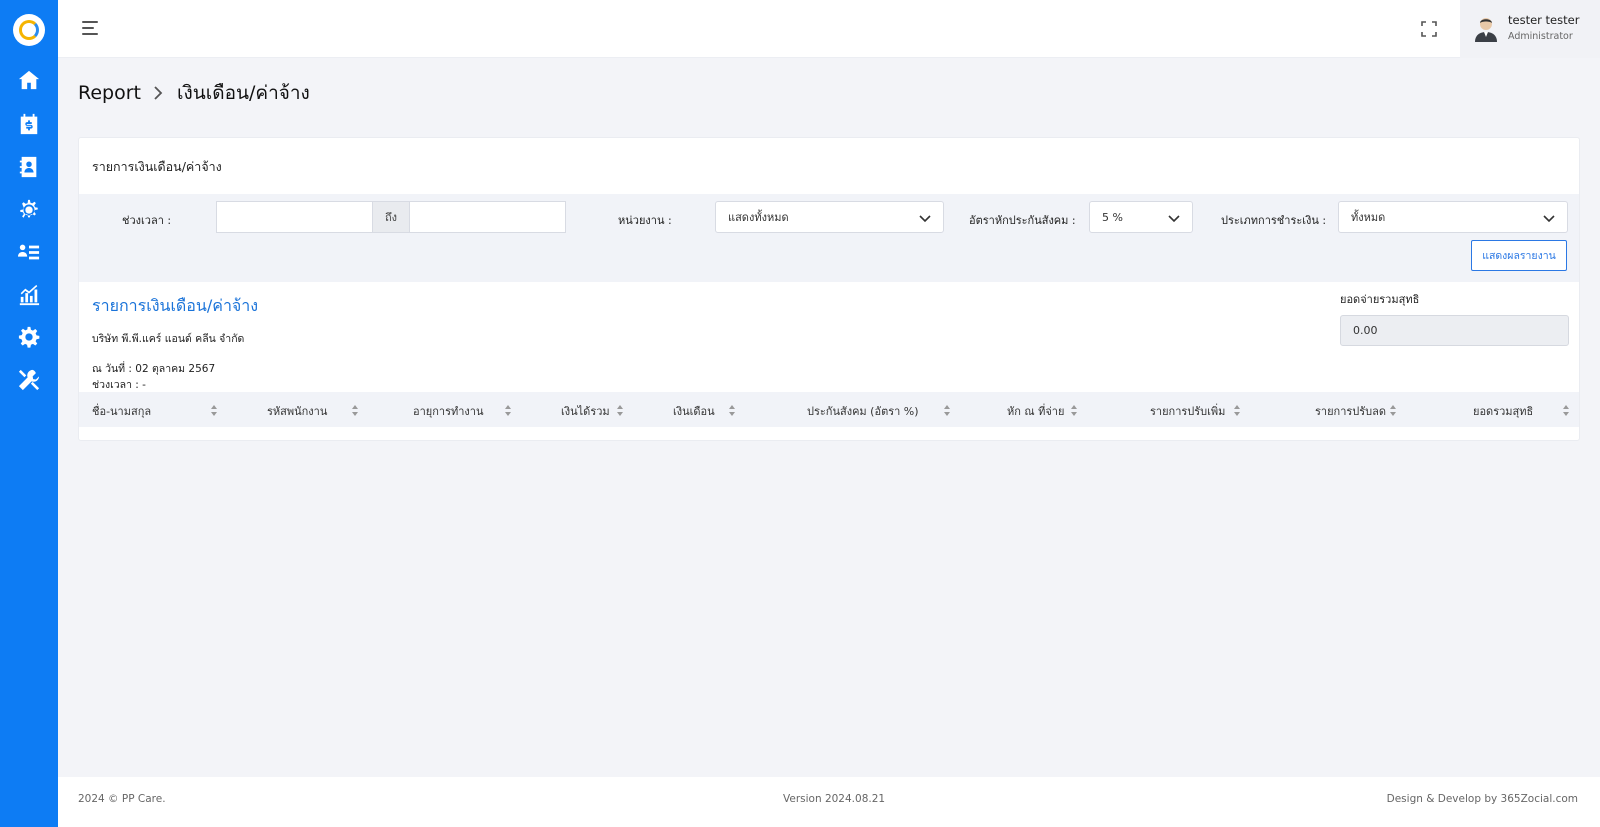 The width and height of the screenshot is (1600, 827). What do you see at coordinates (122, 799) in the screenshot?
I see `footer-copyright: 2024 © PP Care.` at bounding box center [122, 799].